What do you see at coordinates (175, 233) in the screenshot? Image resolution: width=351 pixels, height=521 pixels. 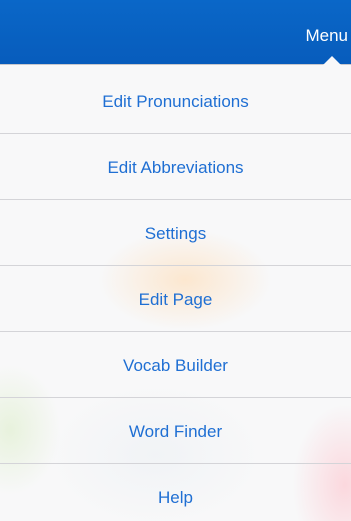 I see `menu-item-settings: Settings` at bounding box center [175, 233].